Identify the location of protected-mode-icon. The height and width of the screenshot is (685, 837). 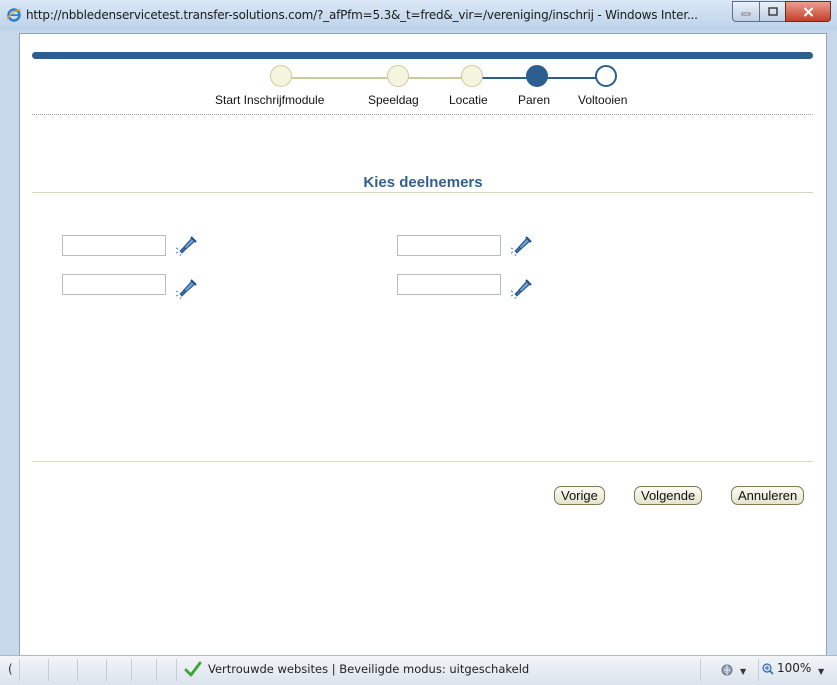
(728, 670).